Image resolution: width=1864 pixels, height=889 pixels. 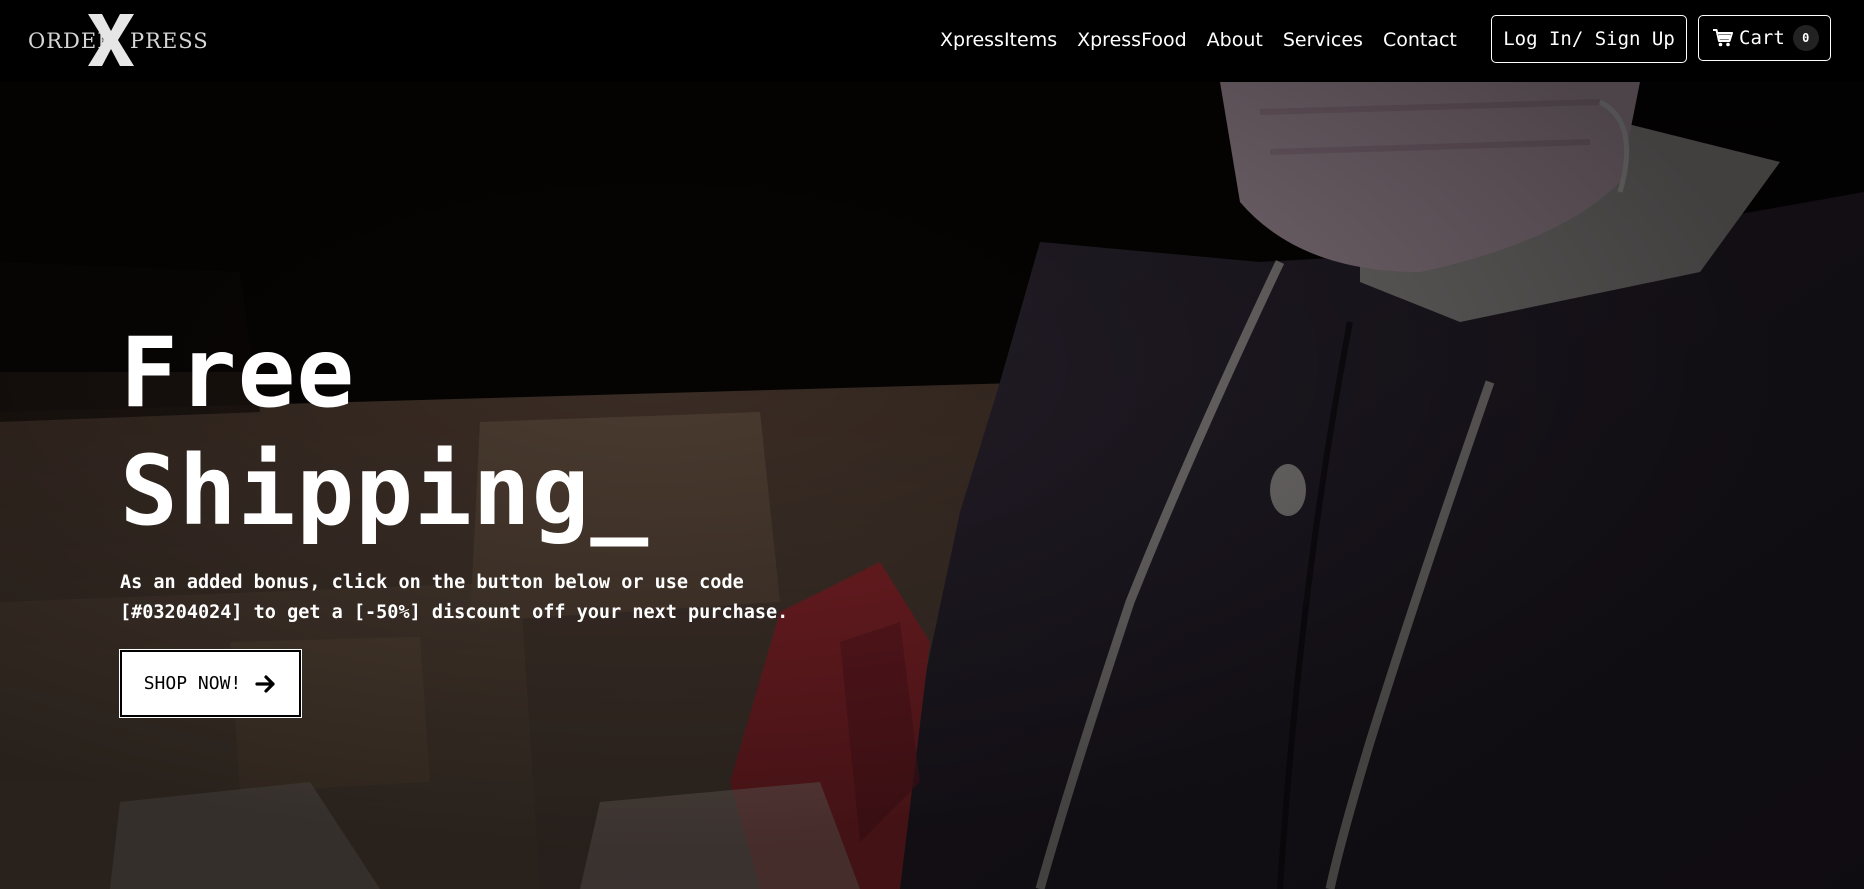 I want to click on cart-count-badge: 0, so click(x=1805, y=38).